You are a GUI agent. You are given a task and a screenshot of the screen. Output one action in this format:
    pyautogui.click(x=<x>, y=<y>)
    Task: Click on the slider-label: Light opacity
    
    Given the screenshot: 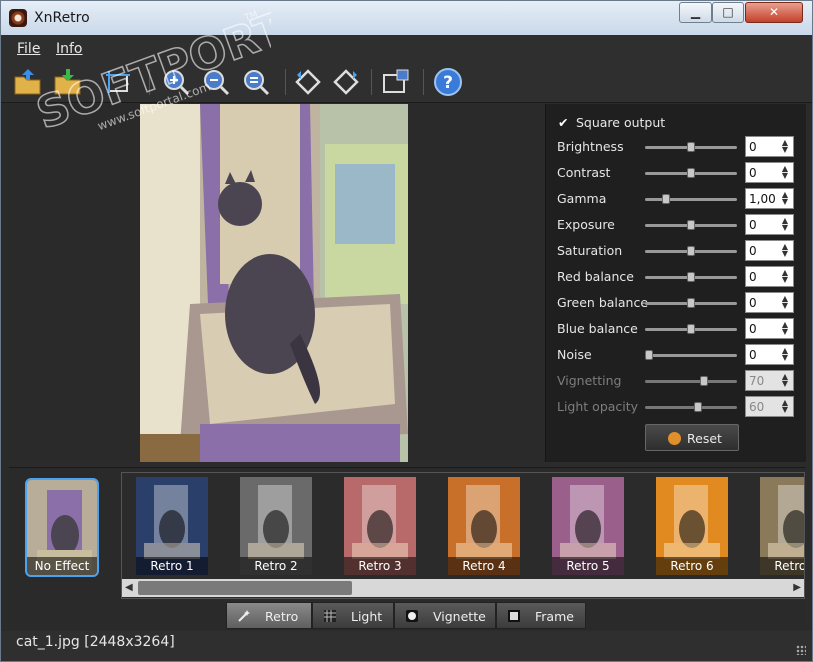 What is the action you would take?
    pyautogui.click(x=598, y=406)
    